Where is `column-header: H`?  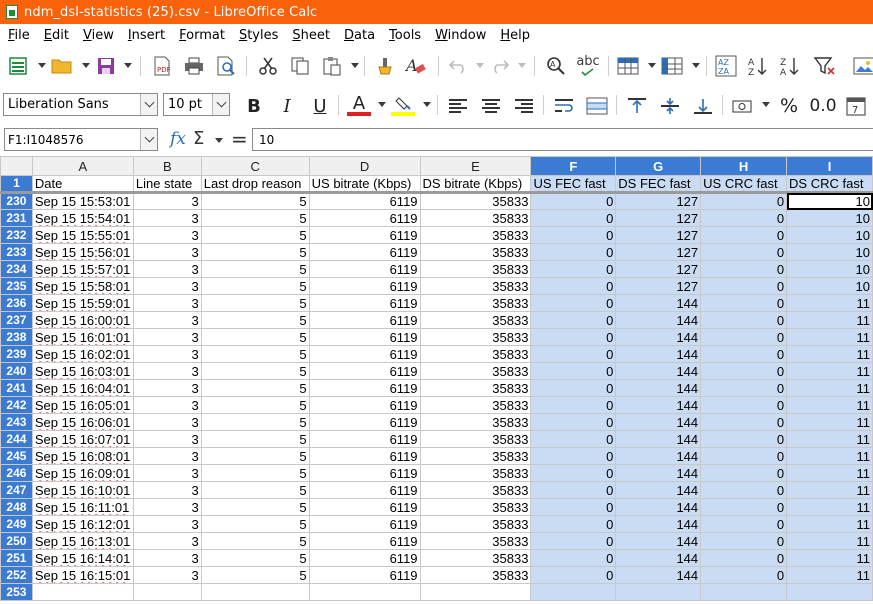 column-header: H is located at coordinates (744, 166).